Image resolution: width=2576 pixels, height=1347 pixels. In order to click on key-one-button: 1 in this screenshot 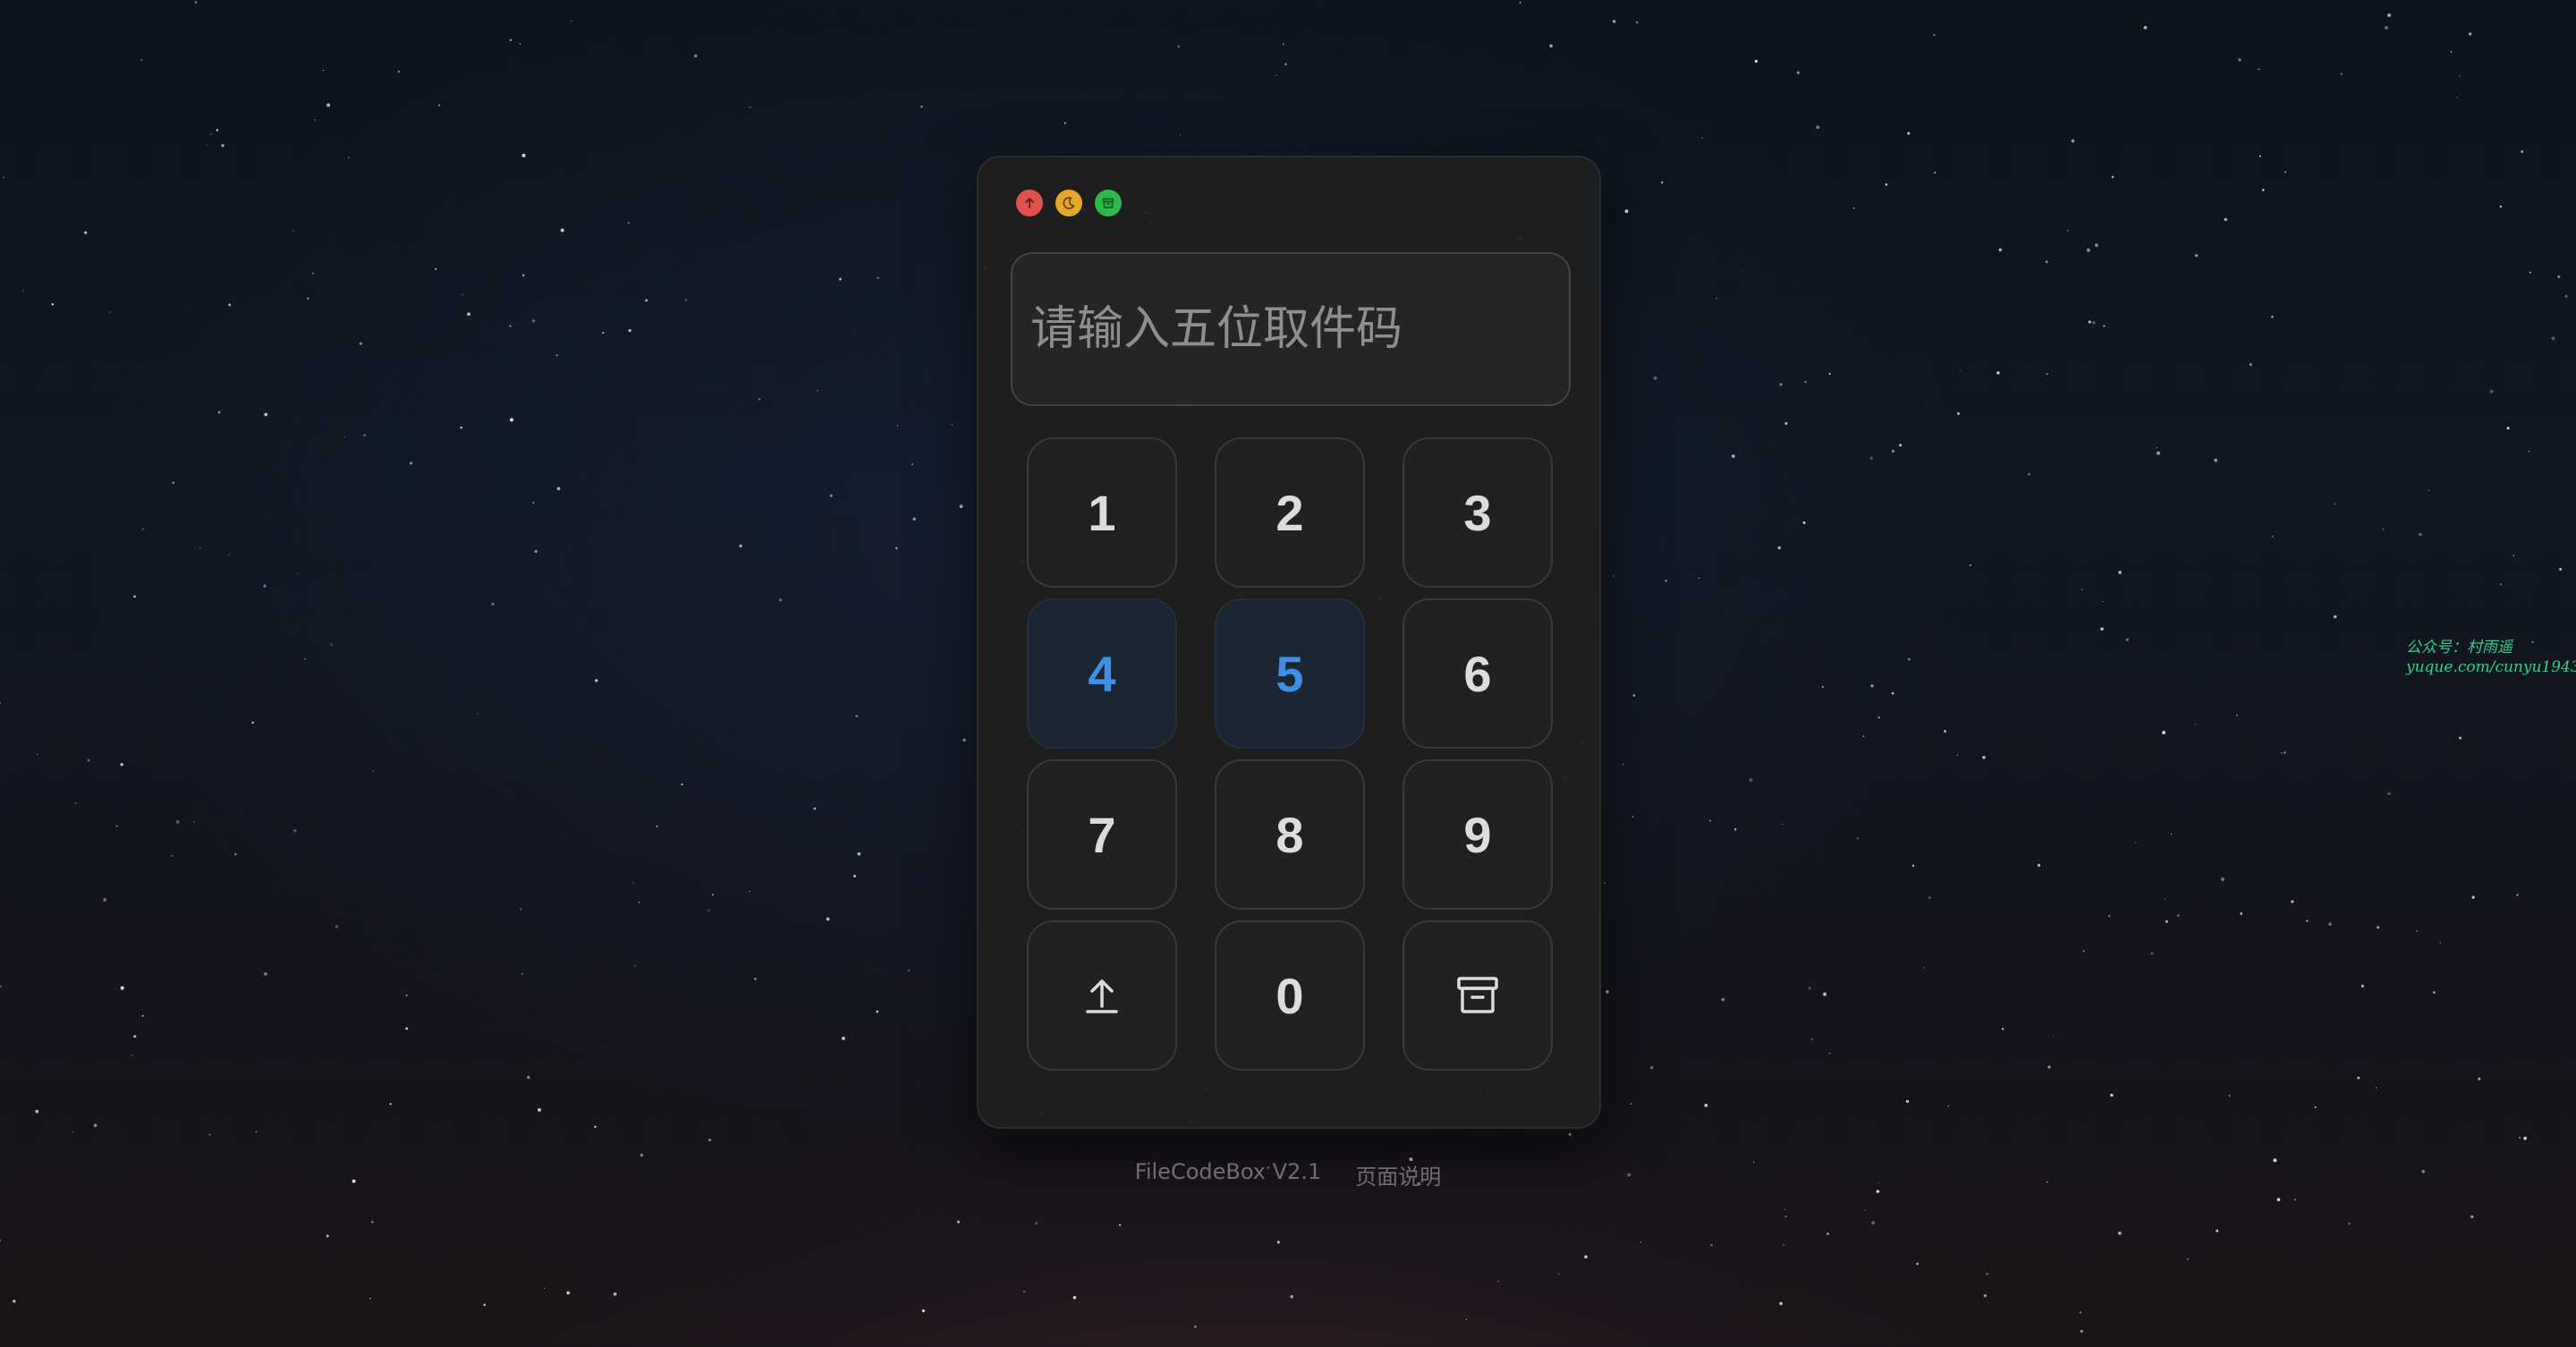, I will do `click(1102, 512)`.